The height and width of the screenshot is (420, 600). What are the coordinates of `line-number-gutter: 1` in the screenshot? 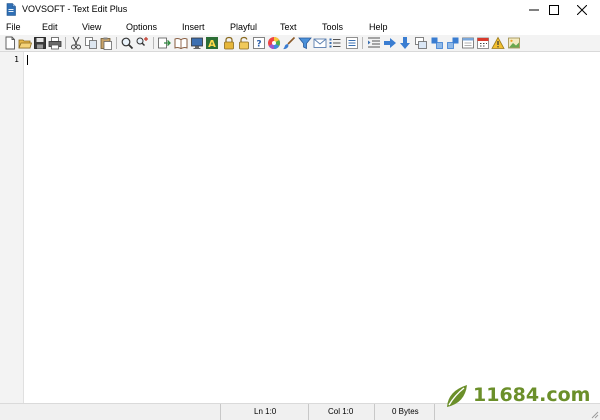 It's located at (12, 227).